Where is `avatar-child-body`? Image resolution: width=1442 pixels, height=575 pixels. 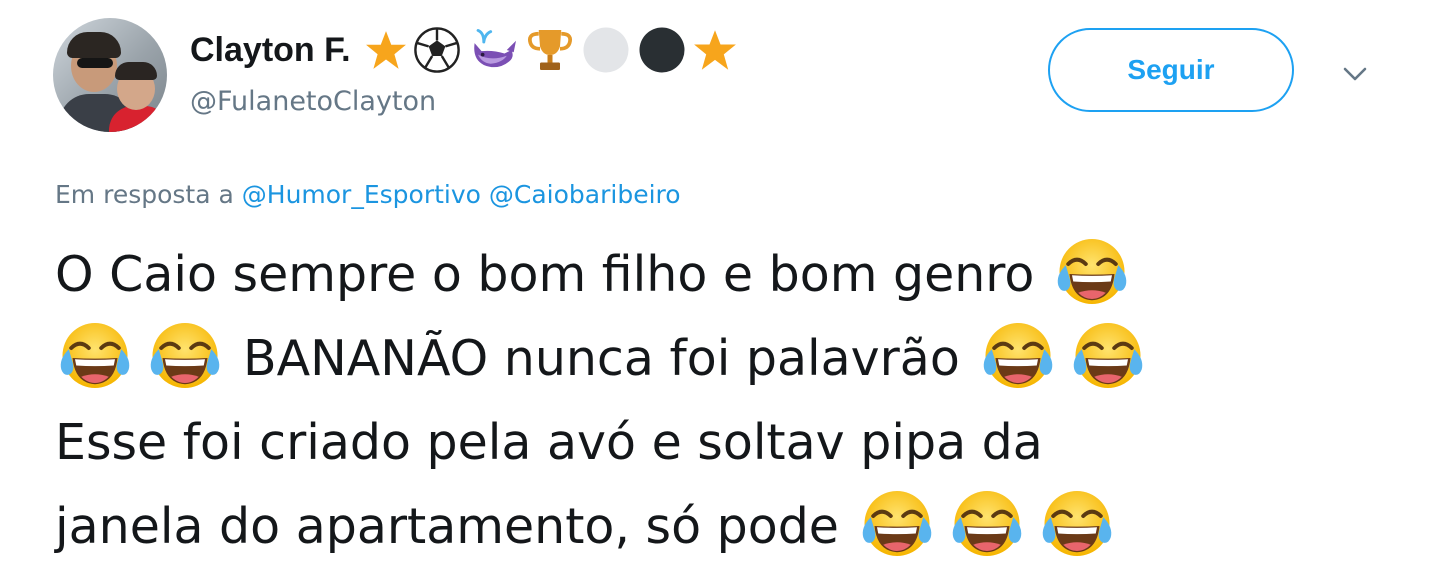 avatar-child-body is located at coordinates (138, 119).